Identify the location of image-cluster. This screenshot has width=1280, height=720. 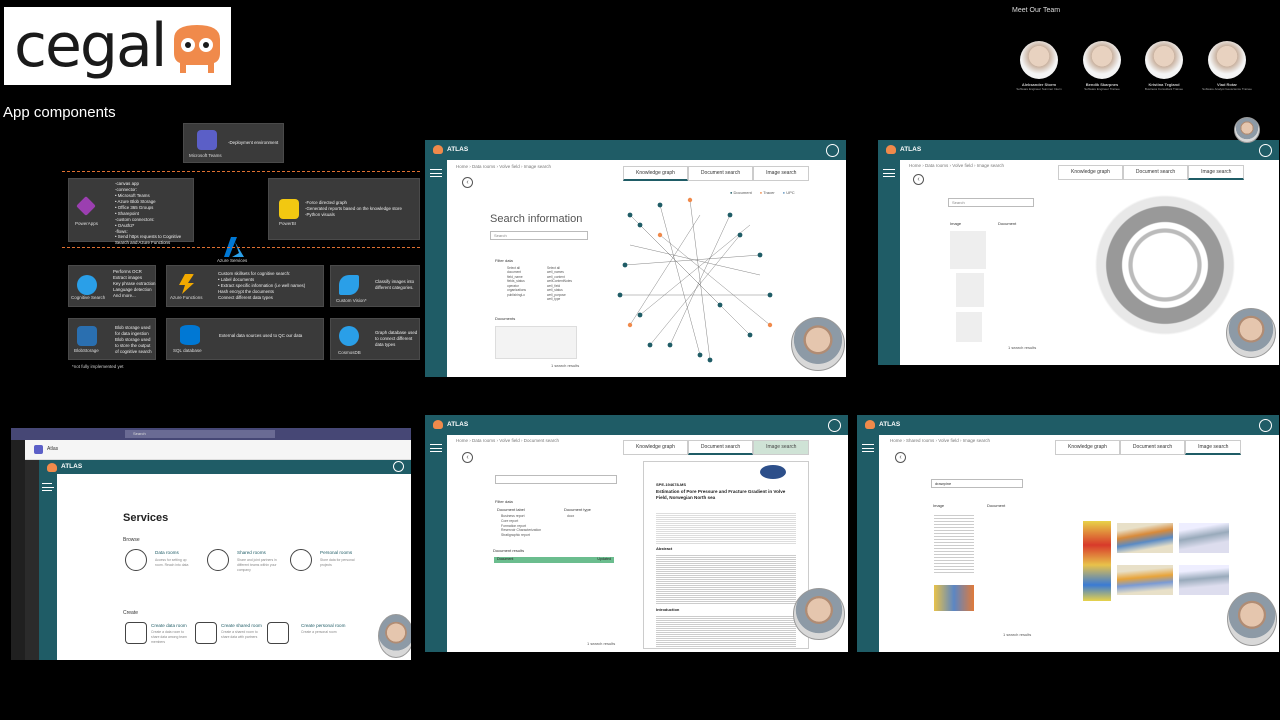
(1165, 265).